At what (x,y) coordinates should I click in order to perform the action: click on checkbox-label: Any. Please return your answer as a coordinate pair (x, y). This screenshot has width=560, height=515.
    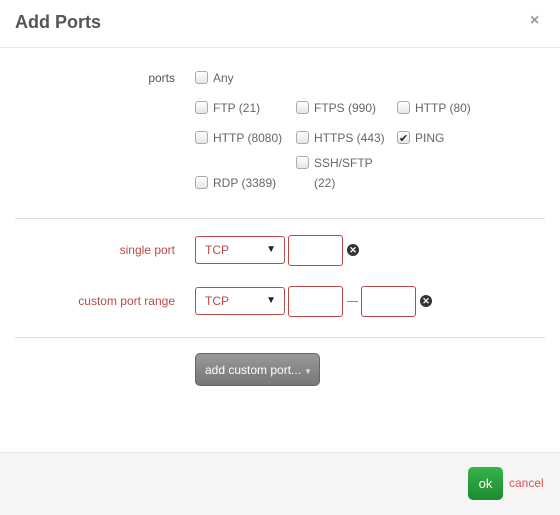
    Looking at the image, I should click on (223, 78).